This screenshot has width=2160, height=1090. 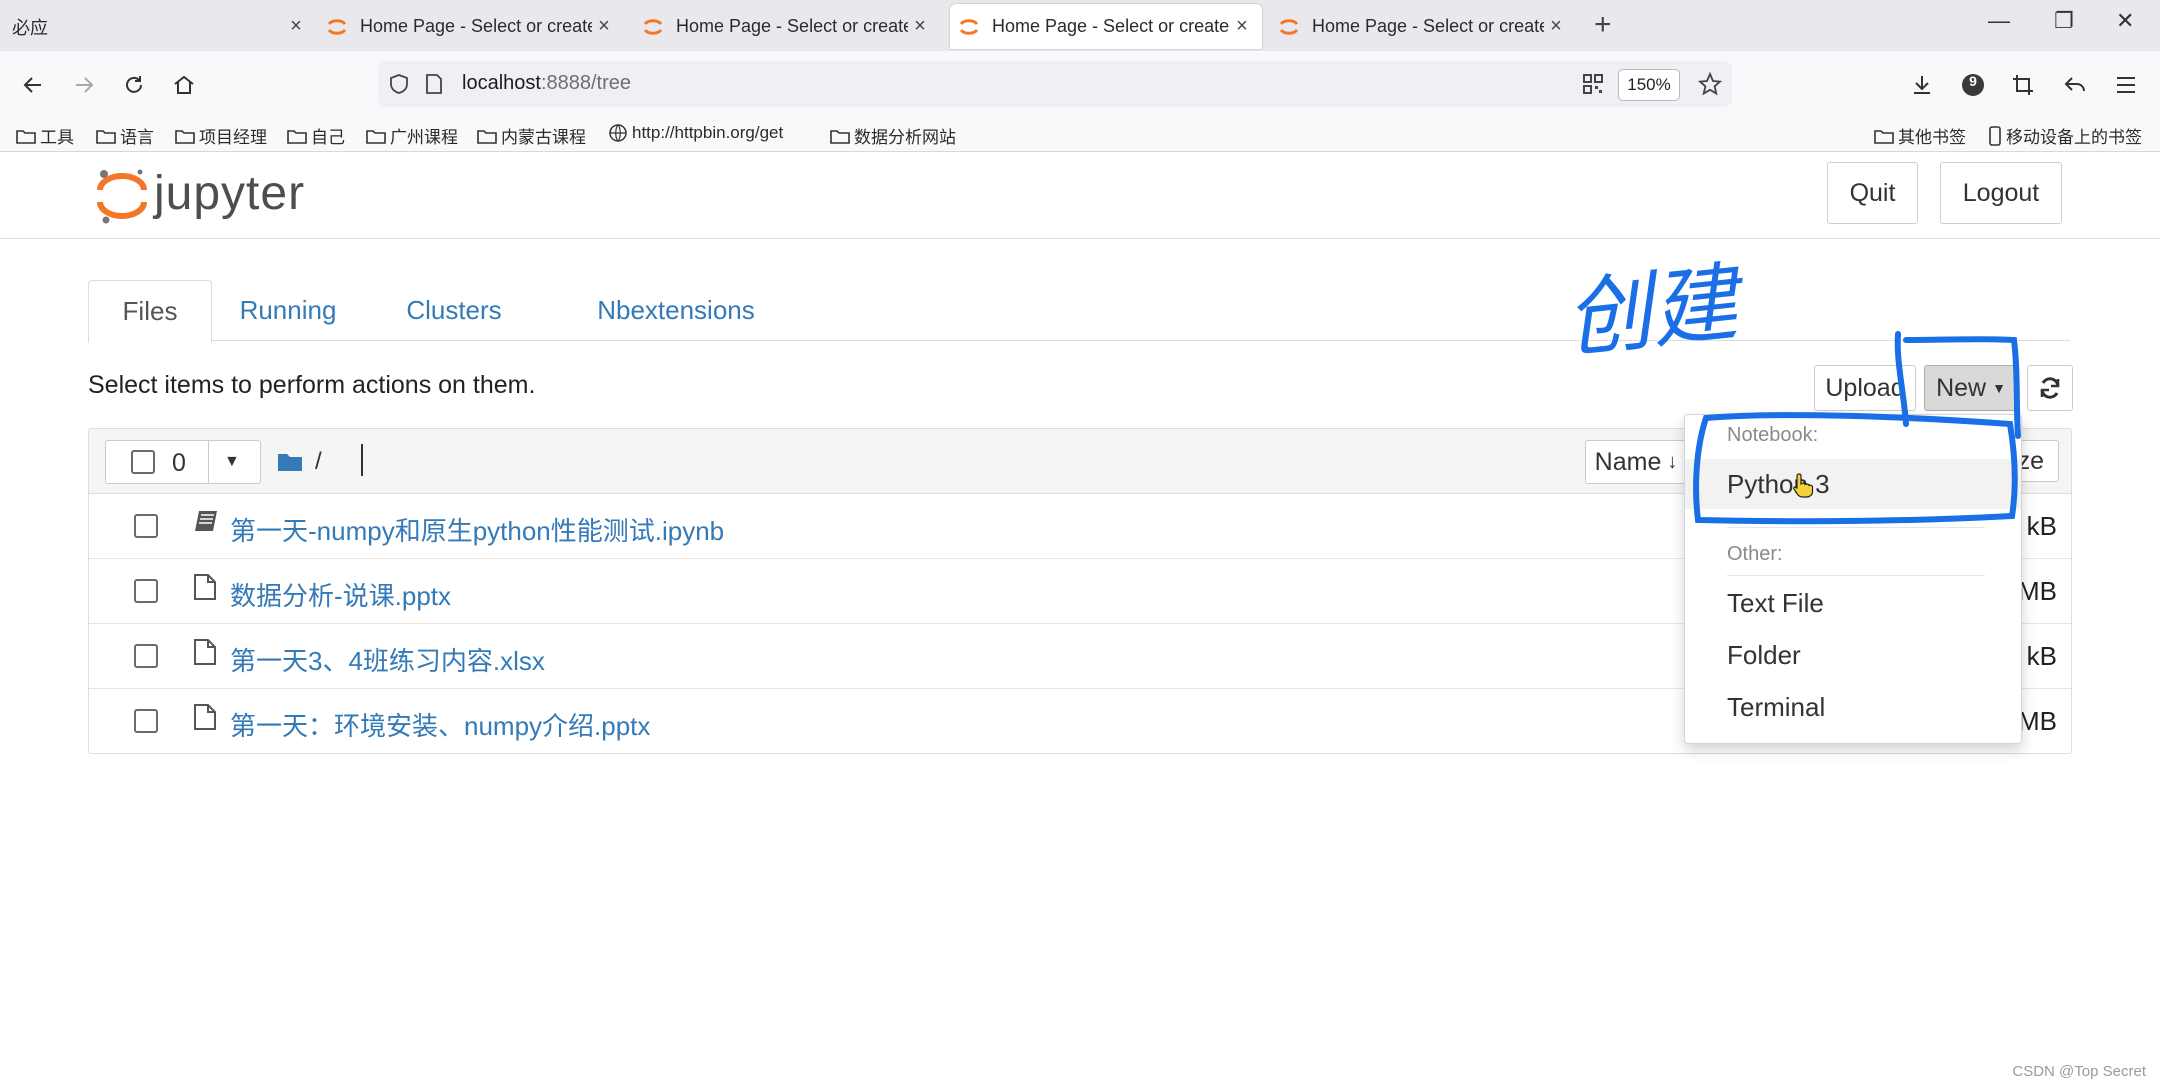 I want to click on extension-badge-button: 9, so click(x=1973, y=85).